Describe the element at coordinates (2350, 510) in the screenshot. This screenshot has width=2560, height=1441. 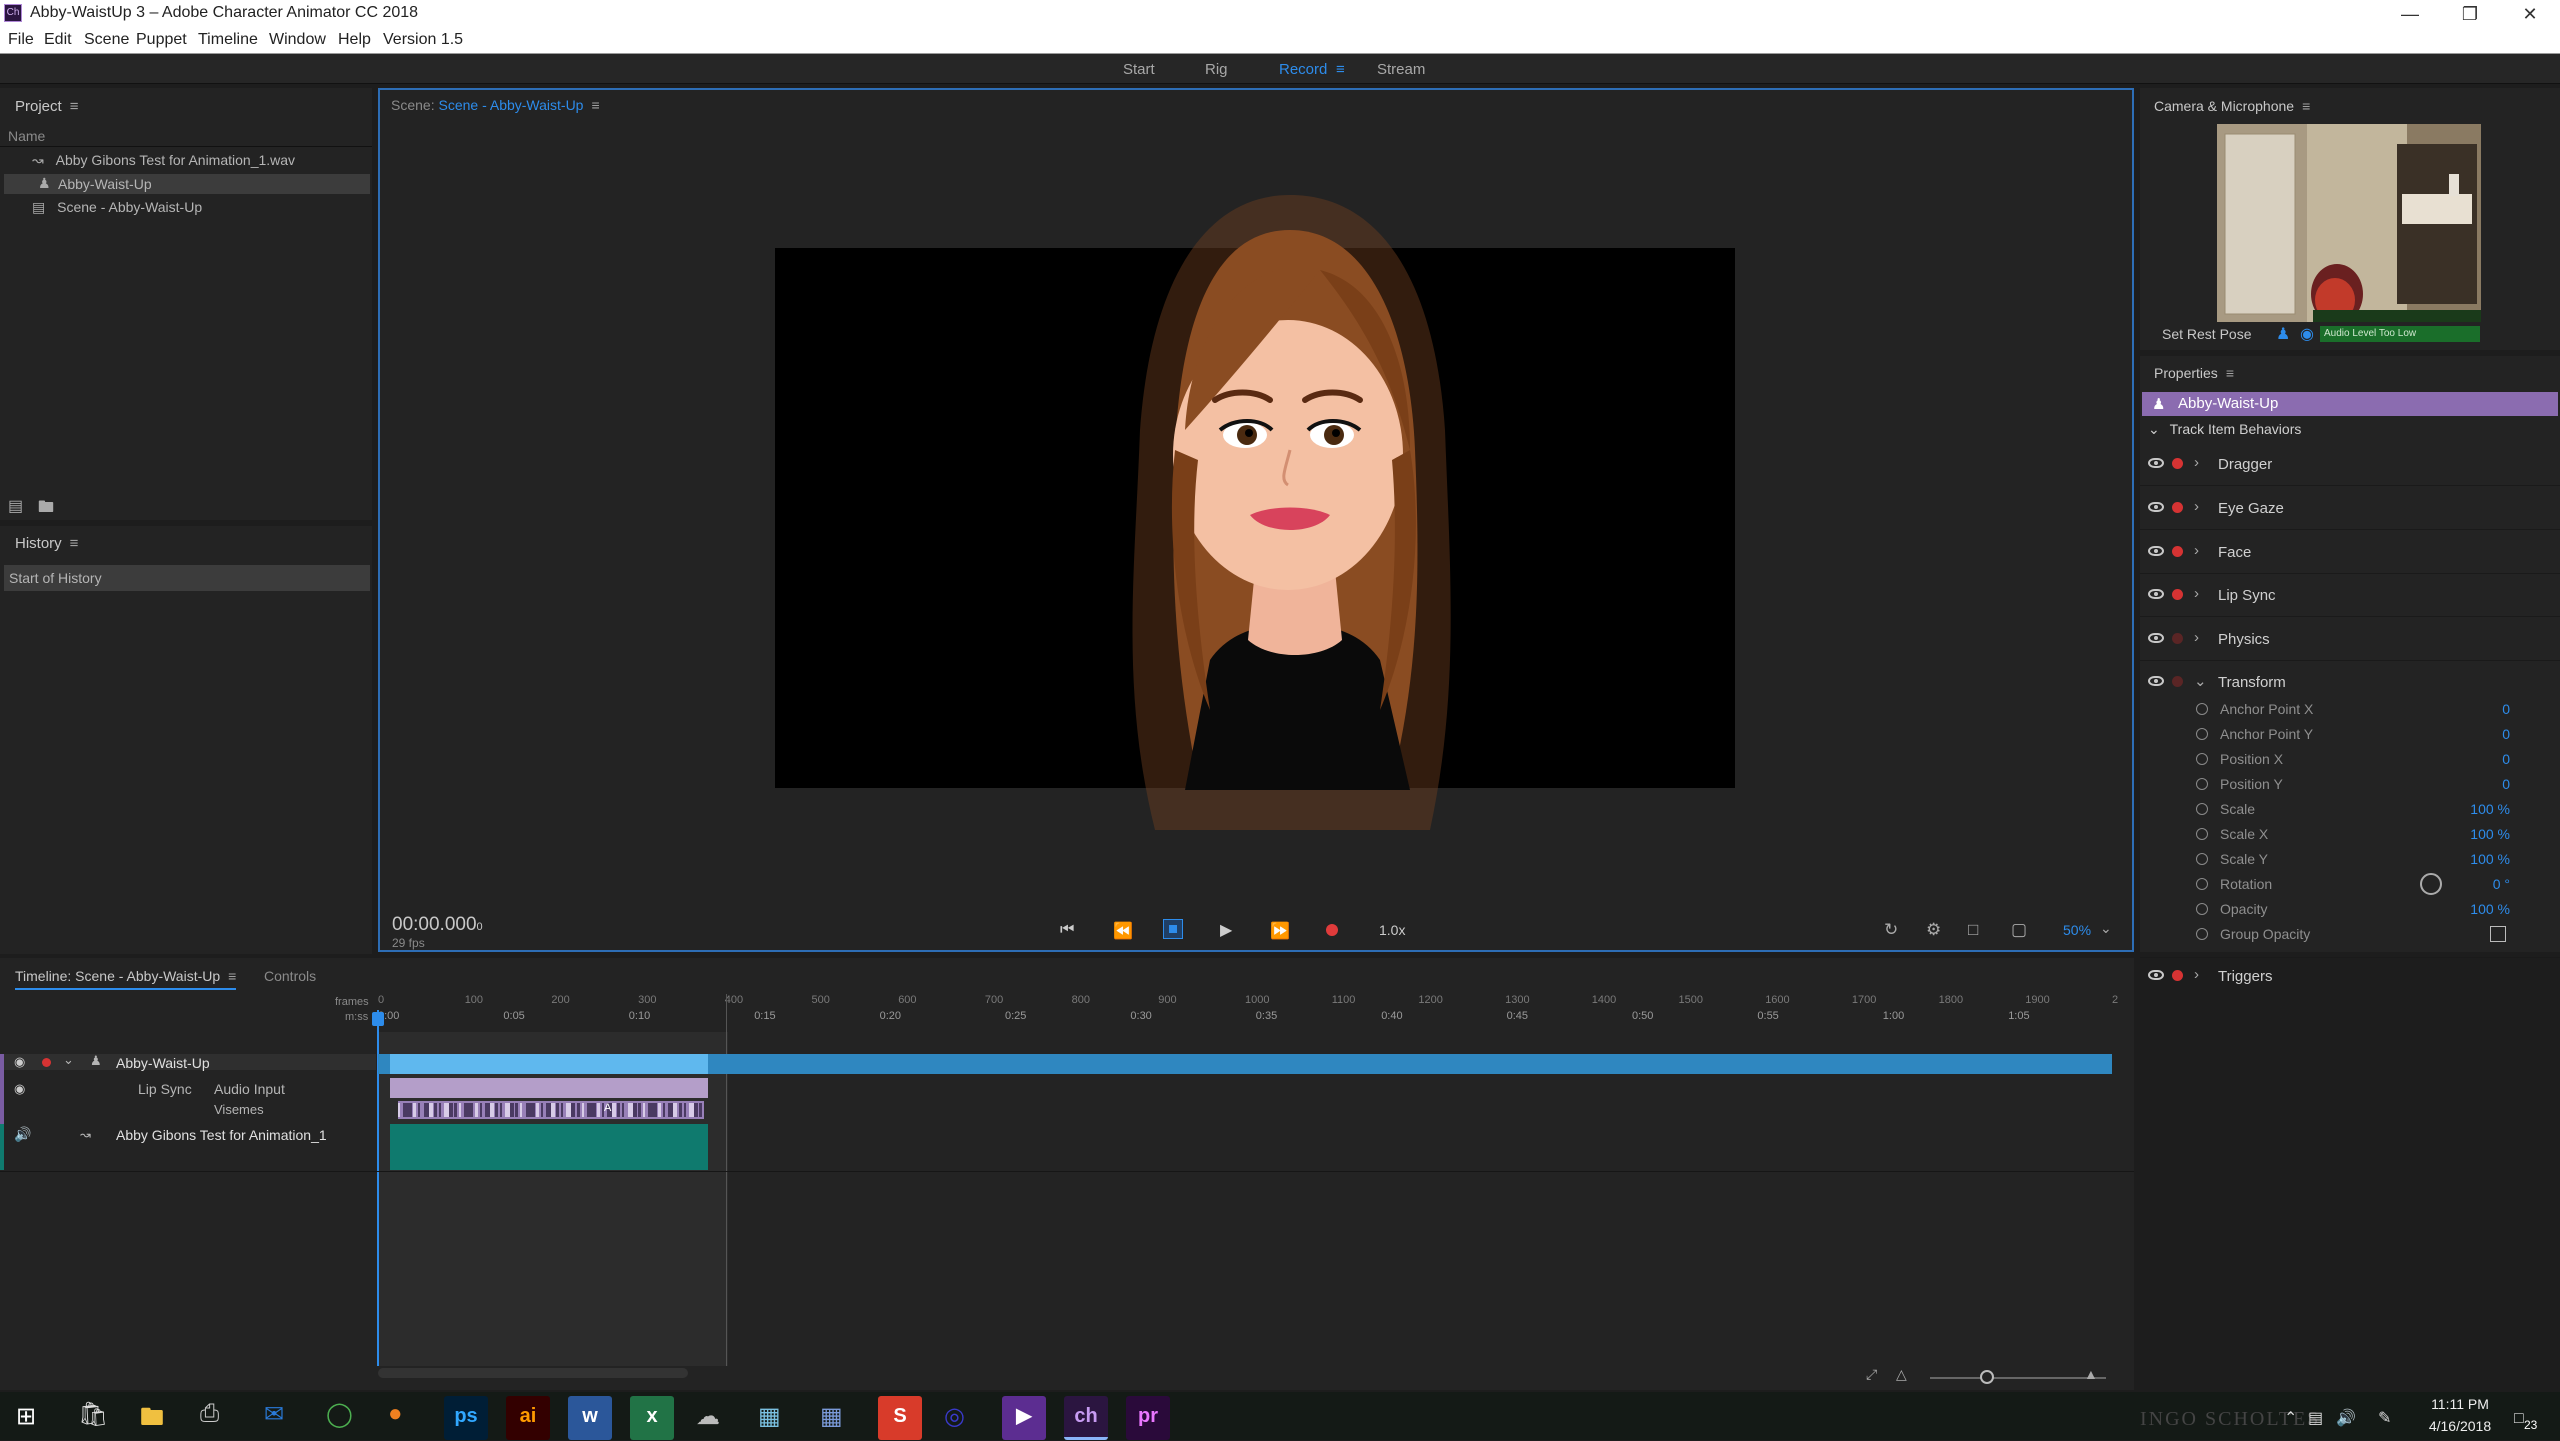
I see `behavior-eye-gaze: › Eye Gaze` at that location.